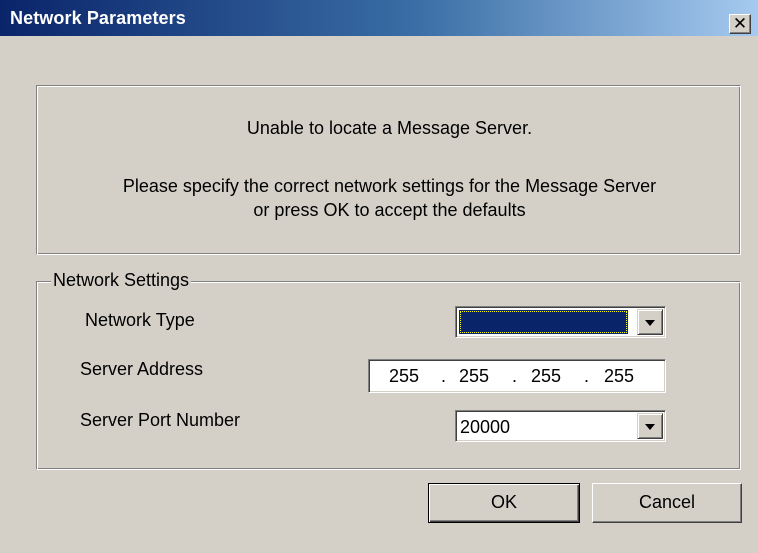  What do you see at coordinates (504, 503) in the screenshot?
I see `ok-button: OK` at bounding box center [504, 503].